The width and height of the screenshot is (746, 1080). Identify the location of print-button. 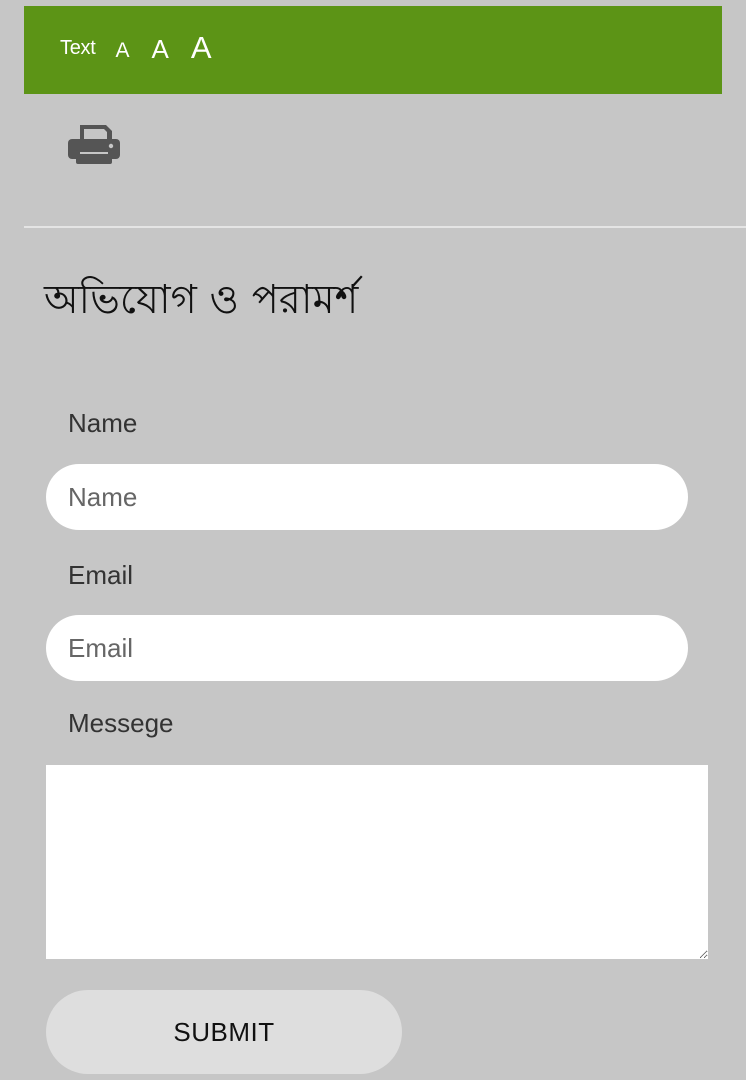
(94, 144).